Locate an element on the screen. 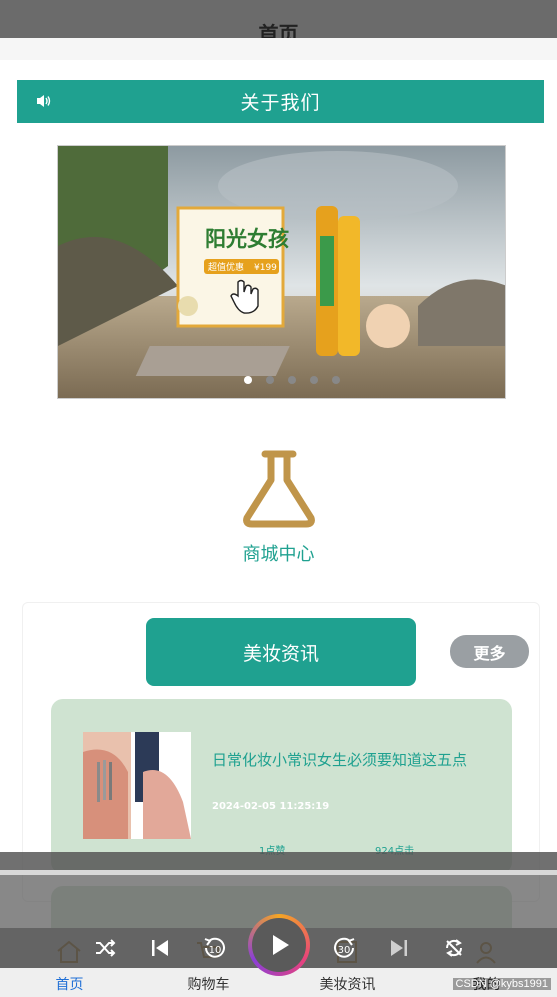 Image resolution: width=557 pixels, height=997 pixels. banner-sub-tag: 超值优惠 is located at coordinates (226, 267).